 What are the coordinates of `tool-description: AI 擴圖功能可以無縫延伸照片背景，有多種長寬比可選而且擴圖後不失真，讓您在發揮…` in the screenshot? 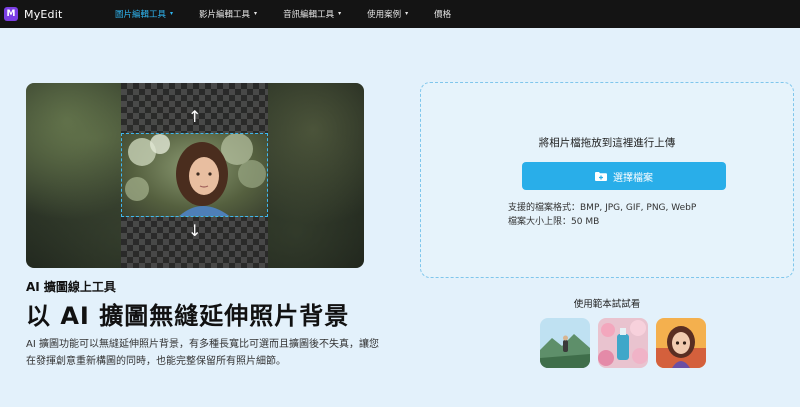 It's located at (202, 353).